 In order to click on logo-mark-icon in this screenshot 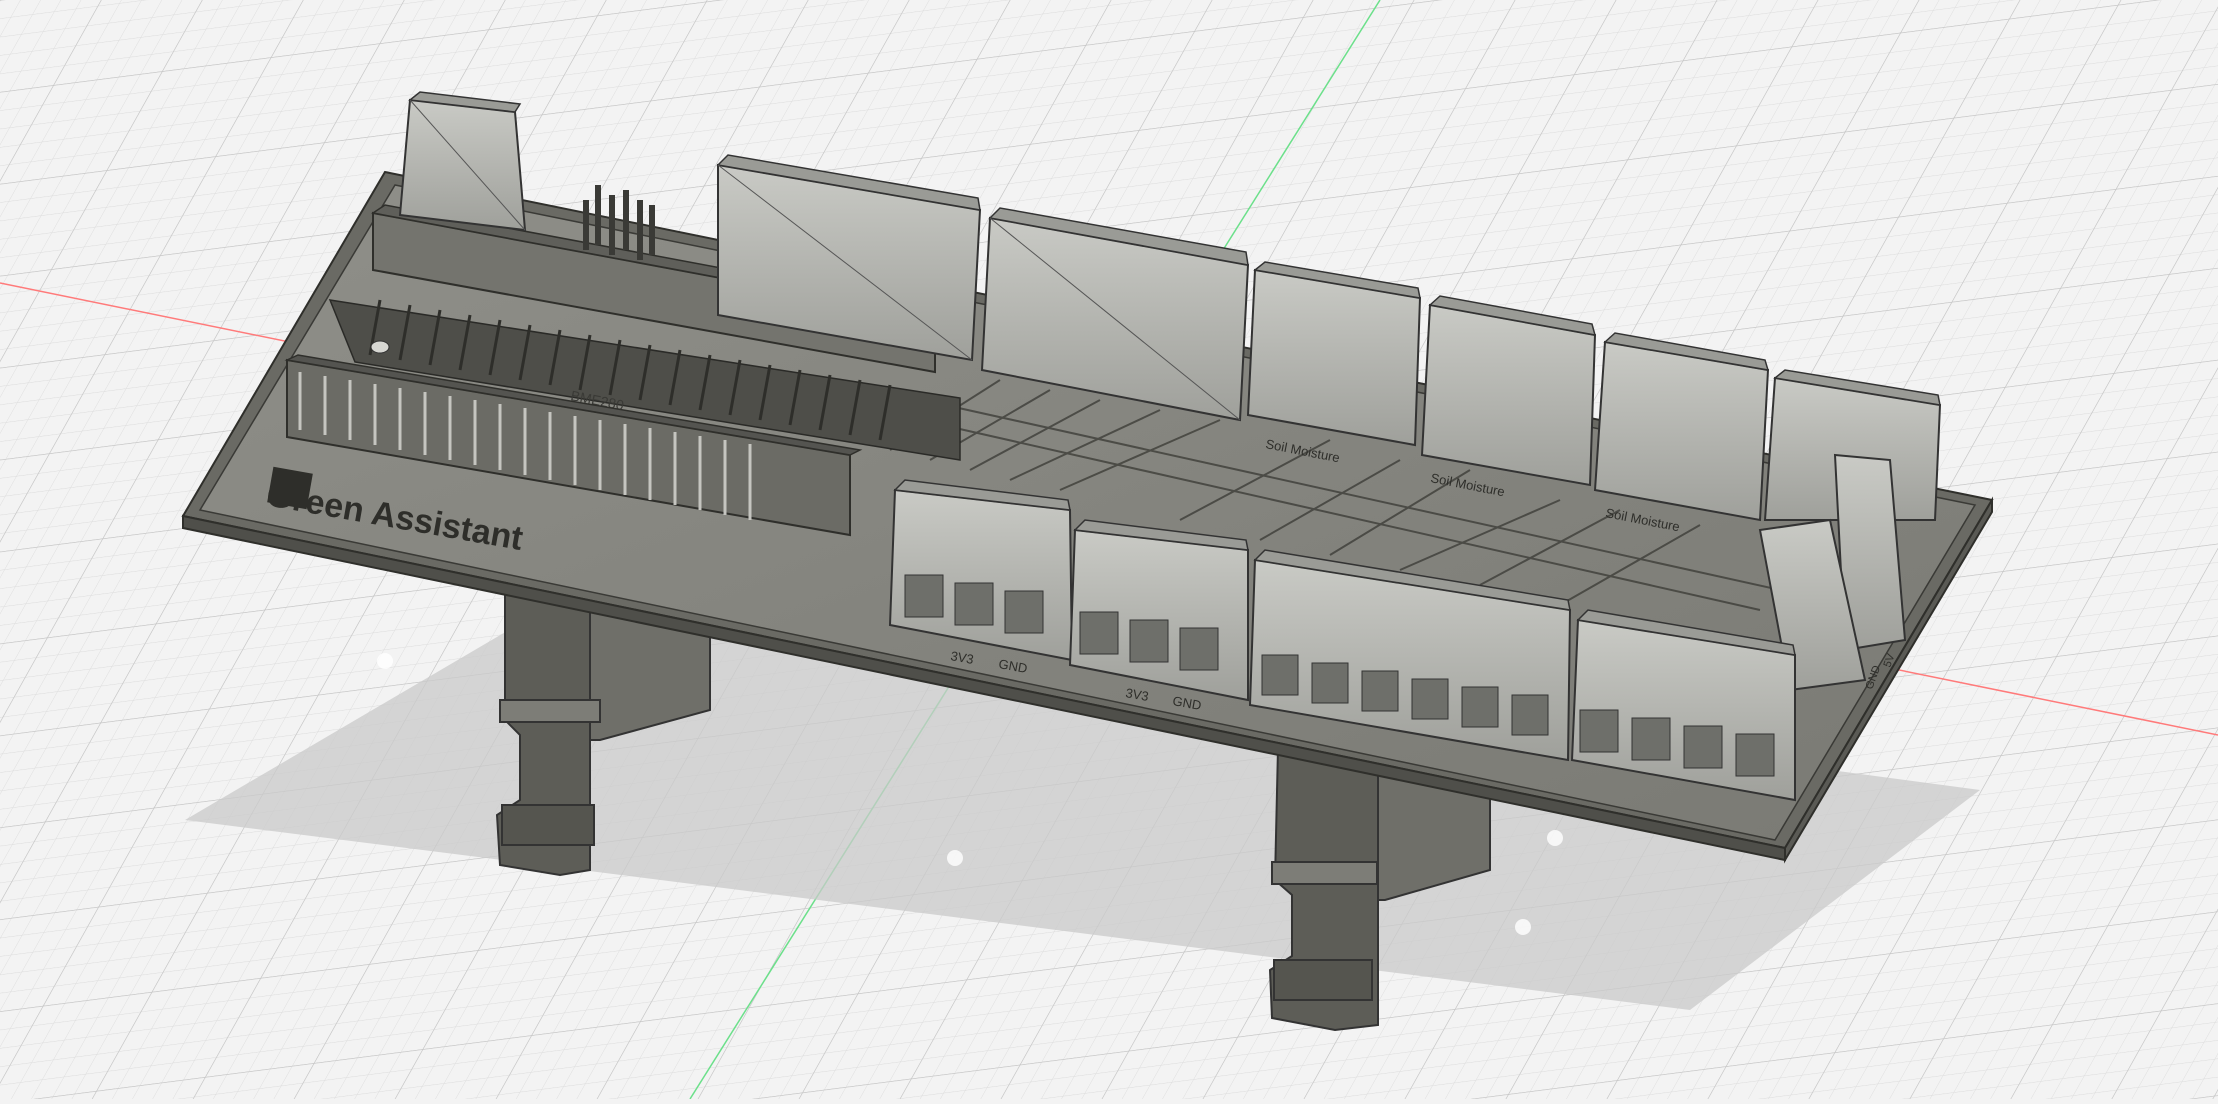, I will do `click(290, 488)`.